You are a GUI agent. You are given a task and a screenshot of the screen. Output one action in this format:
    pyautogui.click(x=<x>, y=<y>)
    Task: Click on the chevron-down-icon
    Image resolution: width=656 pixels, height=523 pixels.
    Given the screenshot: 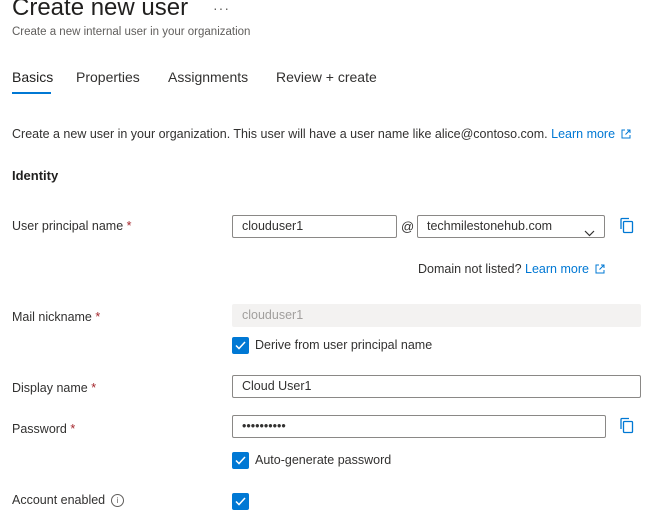 What is the action you would take?
    pyautogui.click(x=589, y=233)
    